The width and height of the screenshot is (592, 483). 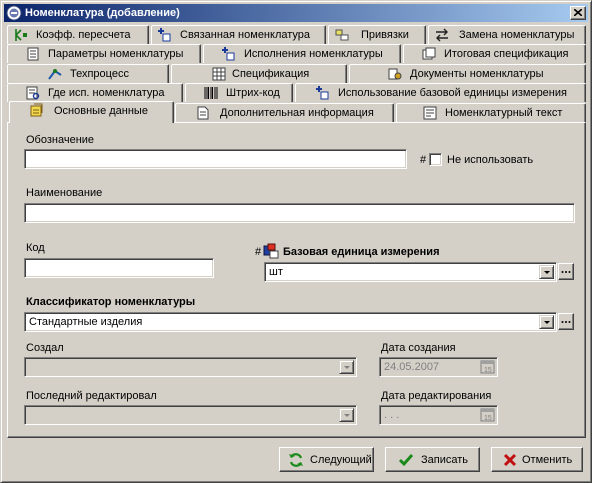 I want to click on tab-replacement: Замена номенклатуры, so click(x=507, y=34).